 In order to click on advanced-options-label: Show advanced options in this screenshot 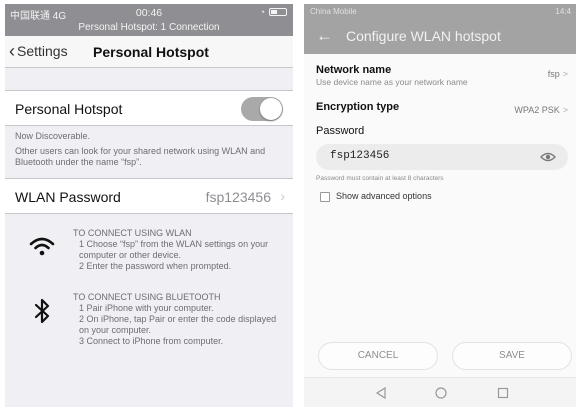, I will do `click(384, 196)`.